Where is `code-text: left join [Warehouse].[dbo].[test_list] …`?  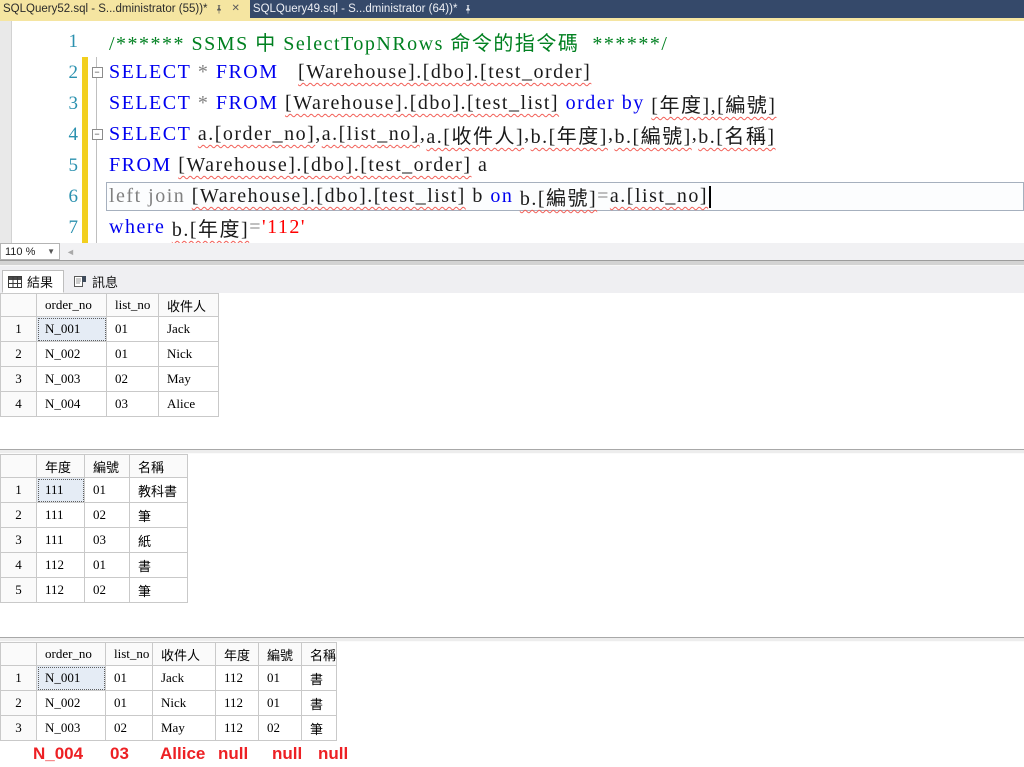
code-text: left join [Warehouse].[dbo].[test_list] … is located at coordinates (565, 196).